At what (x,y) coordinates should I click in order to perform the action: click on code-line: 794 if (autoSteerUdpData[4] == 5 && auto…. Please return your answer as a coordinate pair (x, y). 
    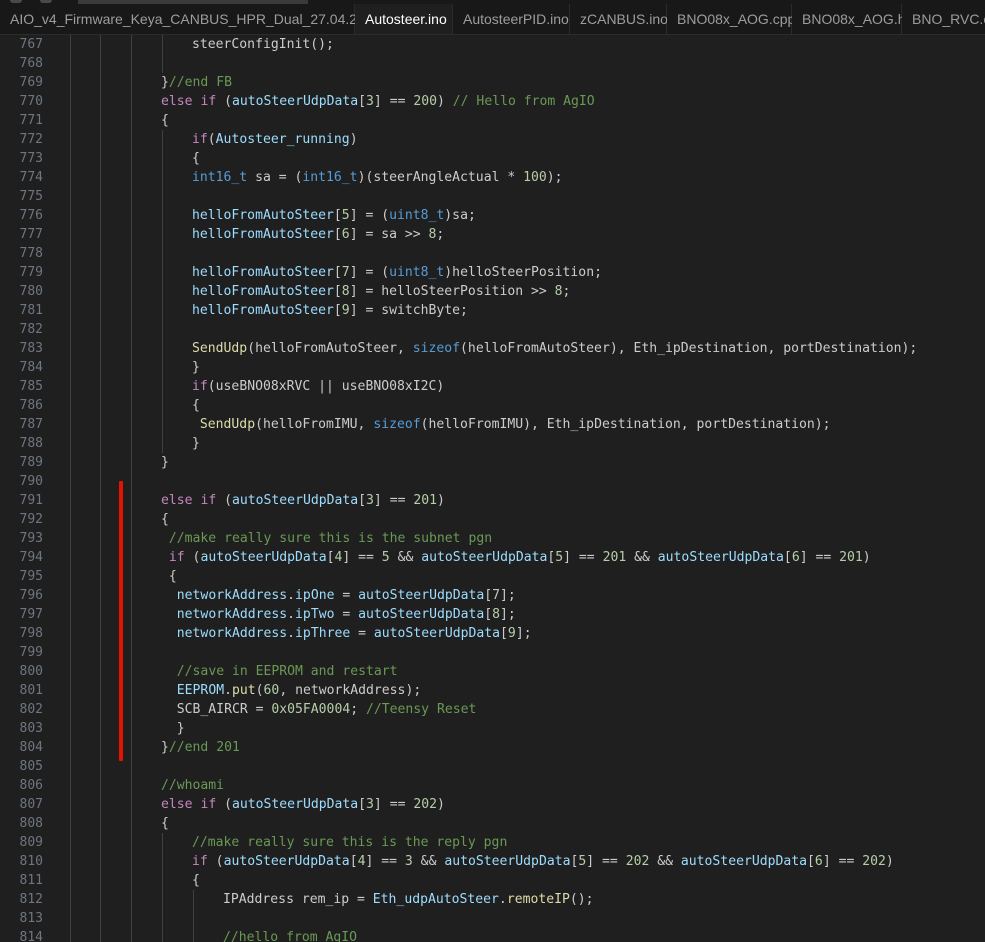
    Looking at the image, I should click on (492, 557).